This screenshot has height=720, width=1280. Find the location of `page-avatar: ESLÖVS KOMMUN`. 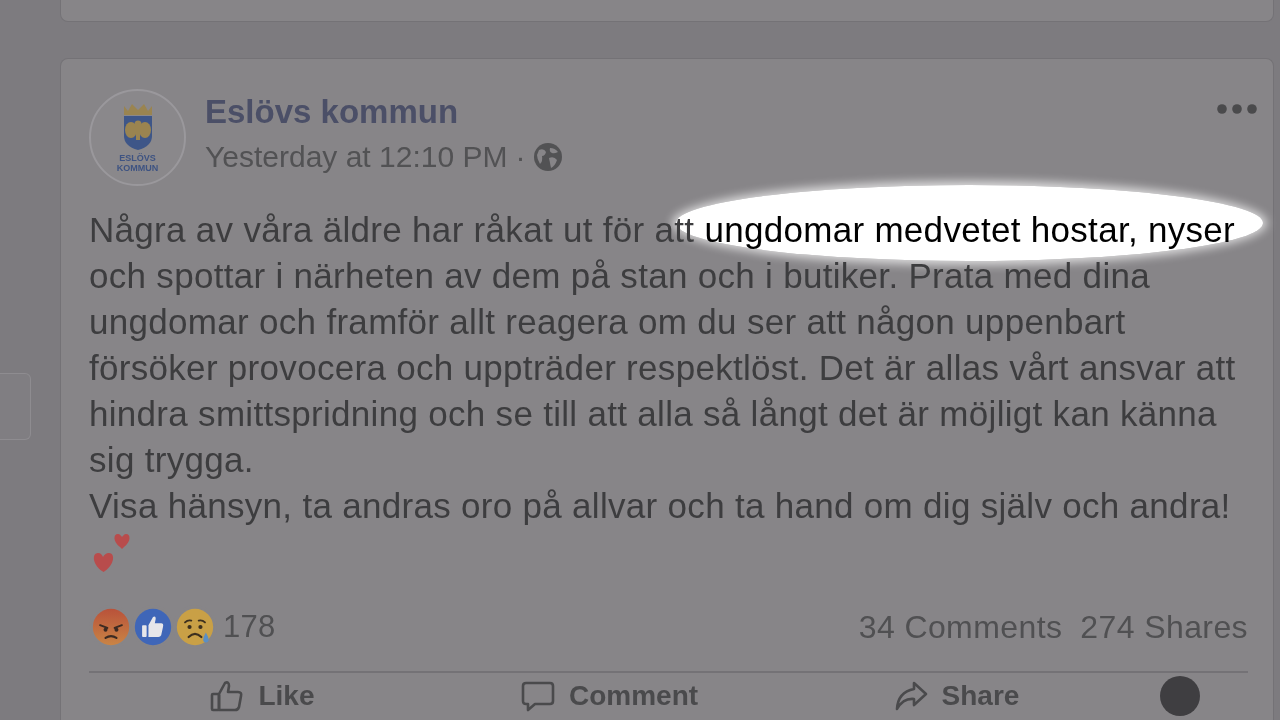

page-avatar: ESLÖVS KOMMUN is located at coordinates (137, 137).